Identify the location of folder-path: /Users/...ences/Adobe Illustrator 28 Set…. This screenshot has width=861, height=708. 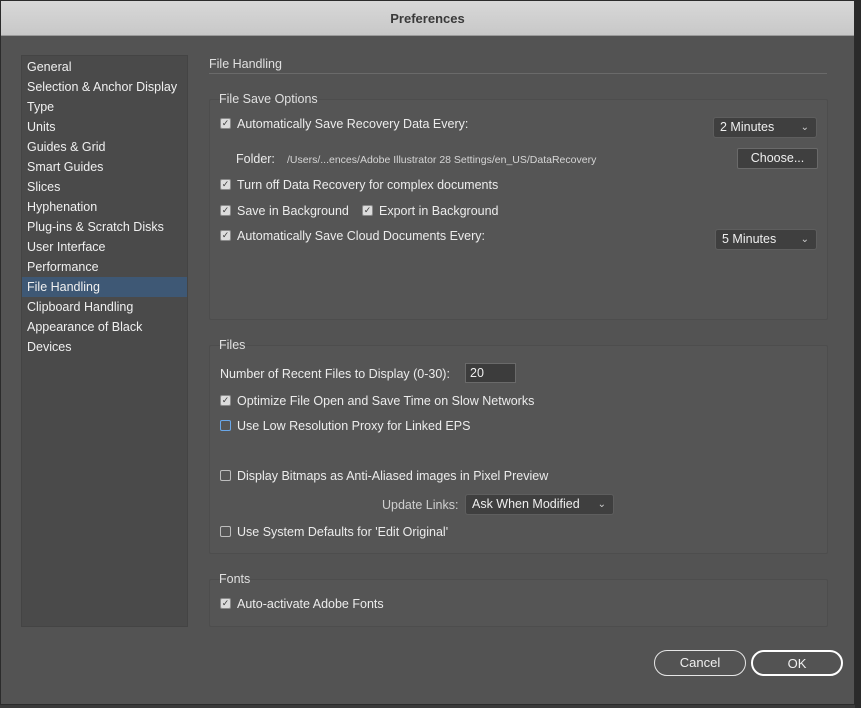
(442, 160).